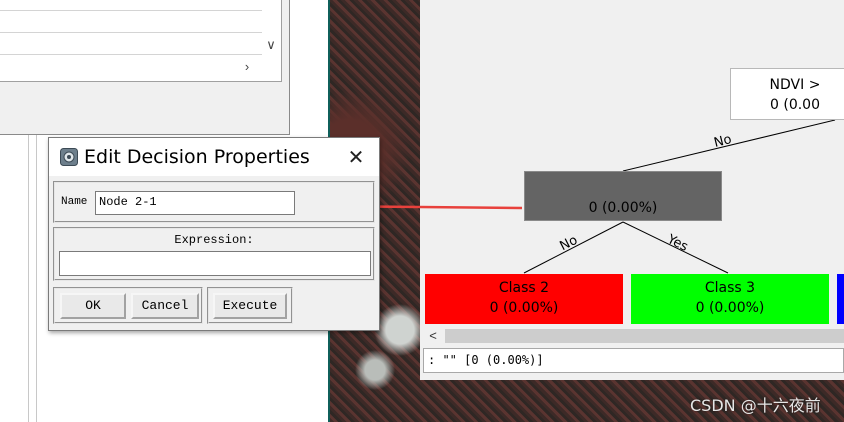 Image resolution: width=844 pixels, height=422 pixels. I want to click on dialog-titlebar: Edit Decision Properties ✕, so click(214, 157).